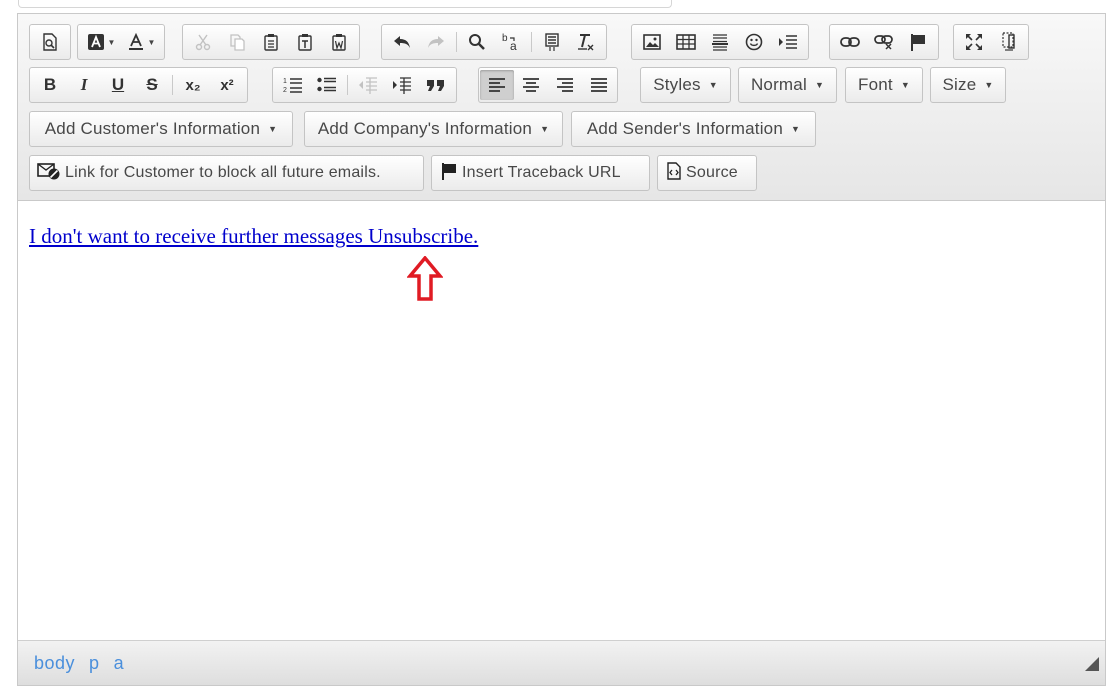 The width and height of the screenshot is (1111, 691). I want to click on color-group: ▼ ▼, so click(121, 42).